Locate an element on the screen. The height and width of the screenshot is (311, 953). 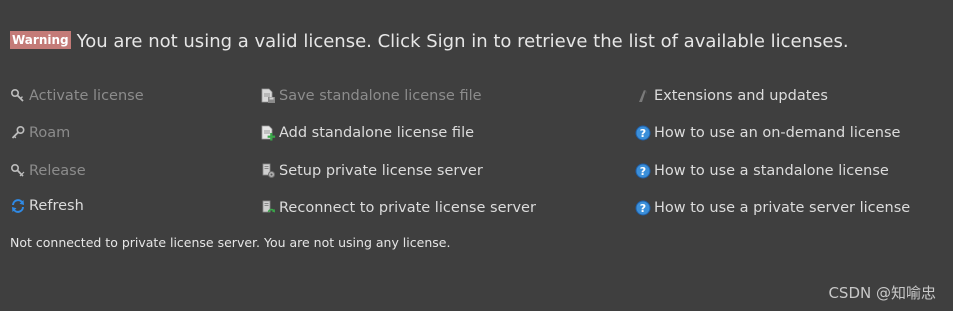
setup-private-license-server-link: Setup private license server is located at coordinates (371, 171).